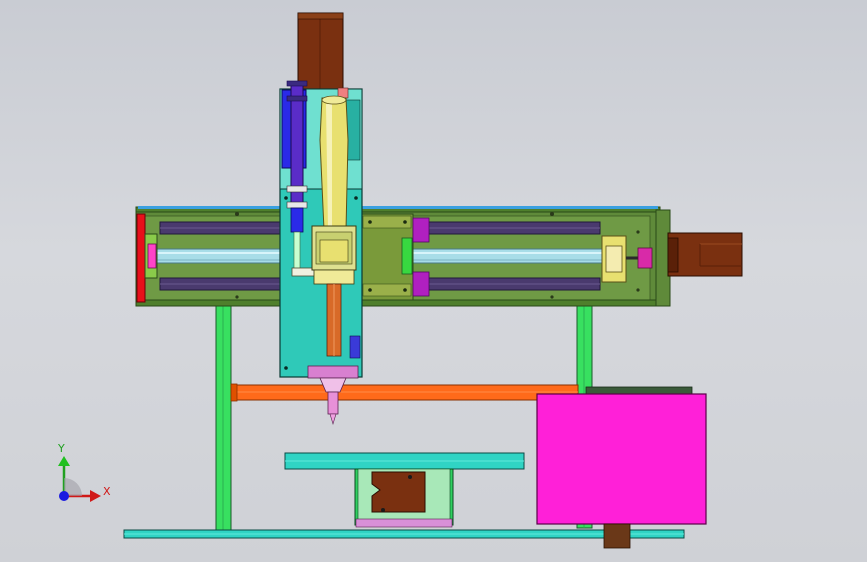 This screenshot has height=562, width=867. Describe the element at coordinates (79, 479) in the screenshot. I see `axis-triad` at that location.